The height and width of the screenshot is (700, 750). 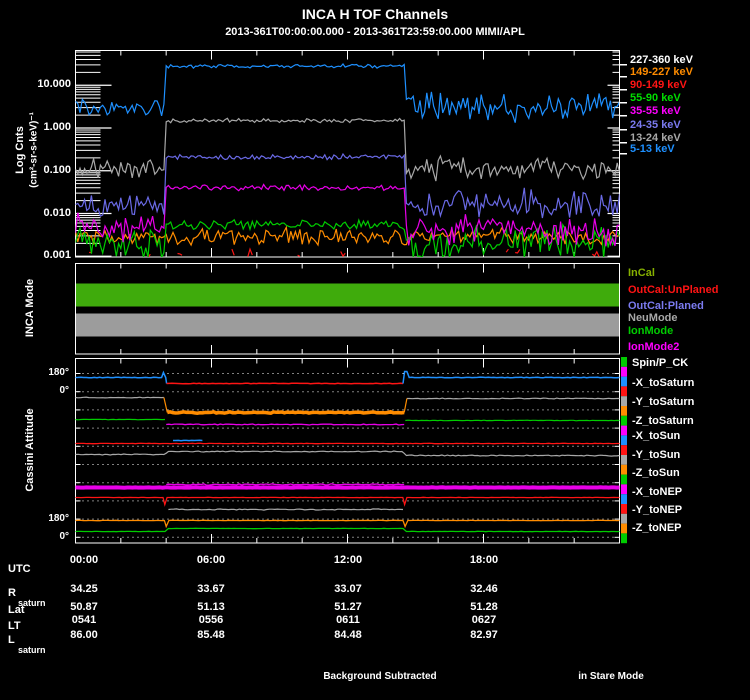 What do you see at coordinates (57, 212) in the screenshot?
I see `tof-ytick-label: 0.010` at bounding box center [57, 212].